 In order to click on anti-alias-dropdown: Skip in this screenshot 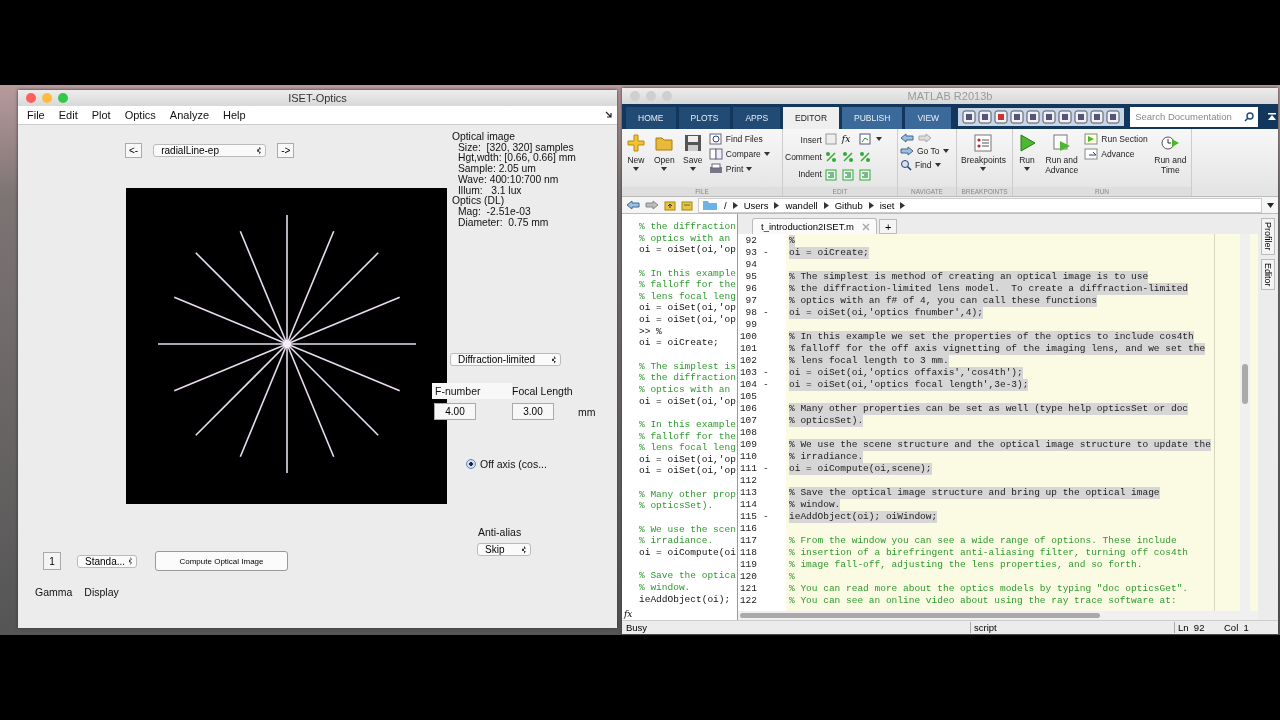, I will do `click(504, 550)`.